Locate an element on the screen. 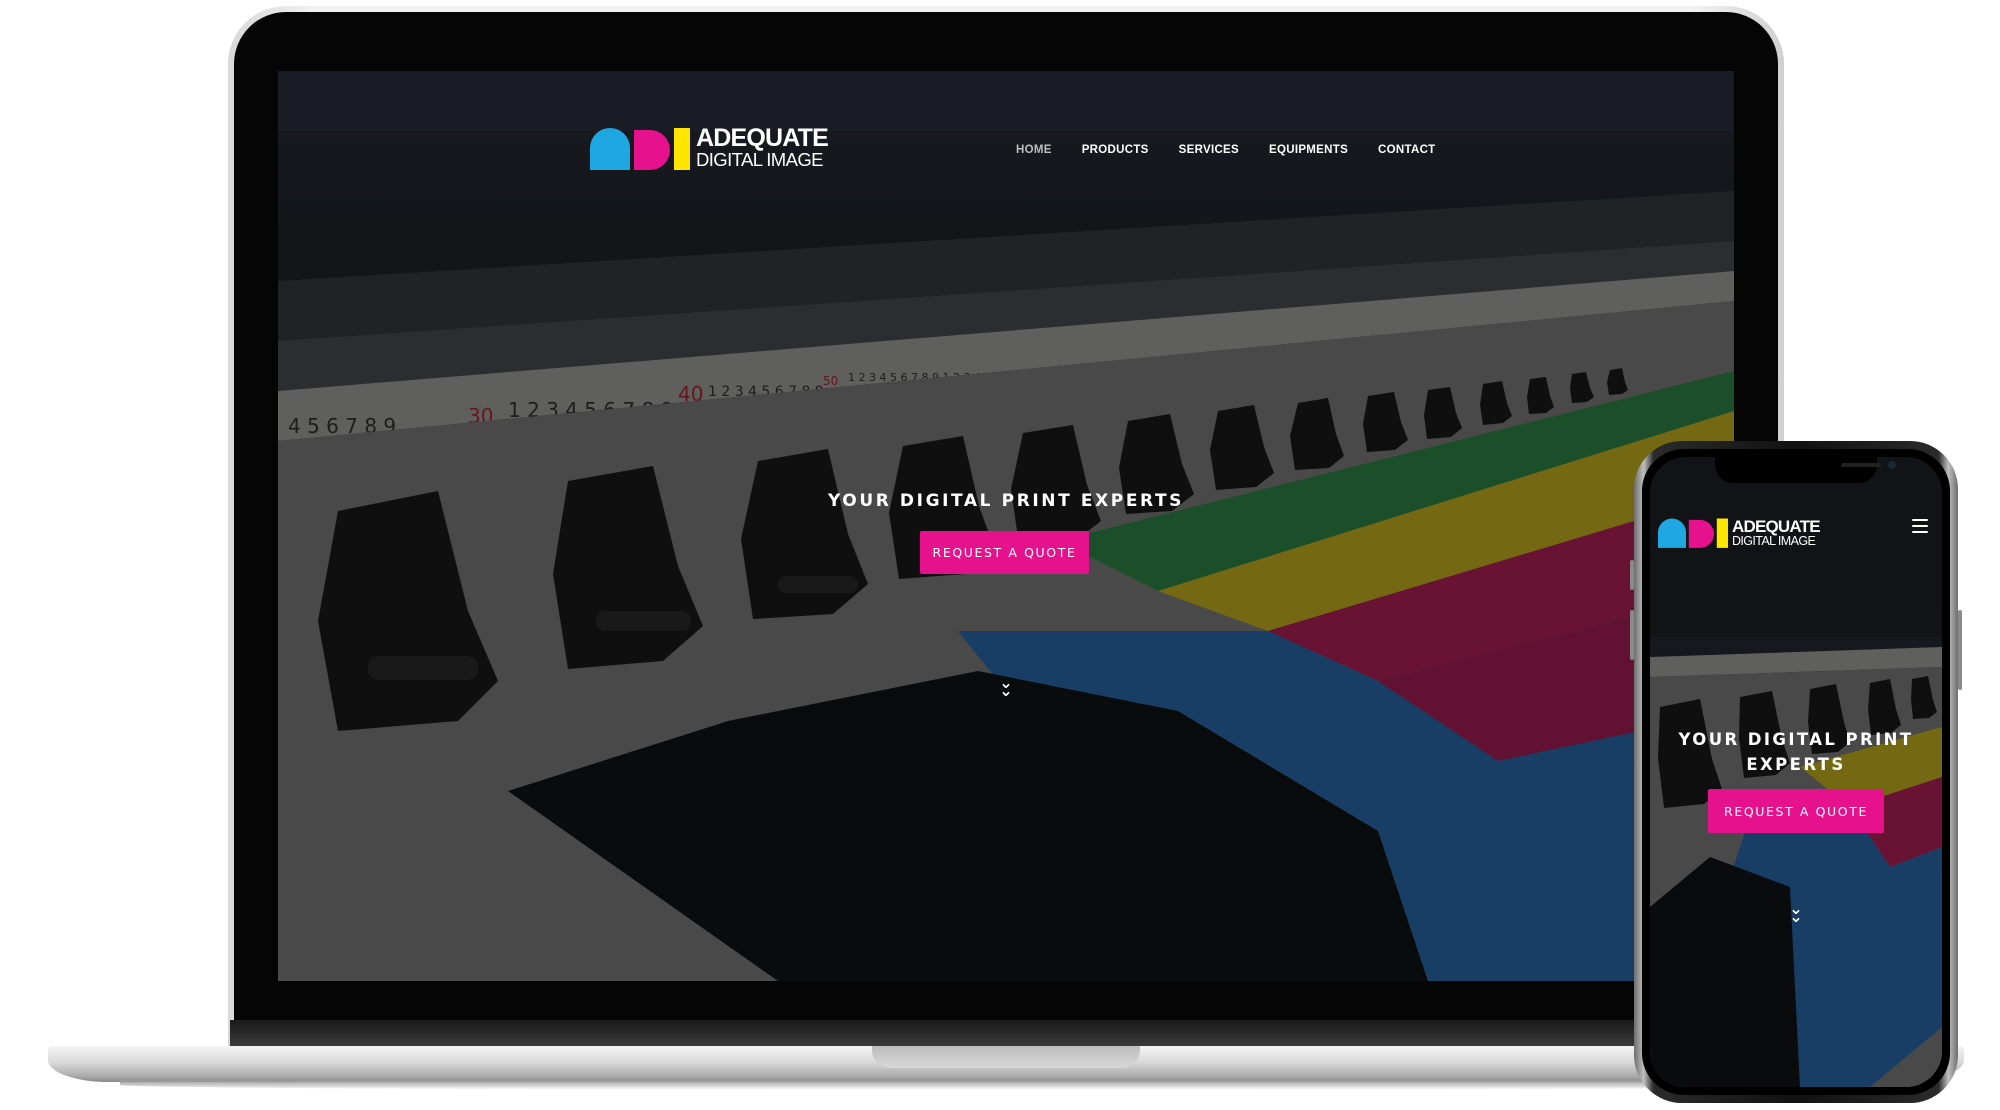 The image size is (2000, 1110). mobile-hero-title: YOUR DIGITAL PRINT EXPERTS is located at coordinates (1796, 752).